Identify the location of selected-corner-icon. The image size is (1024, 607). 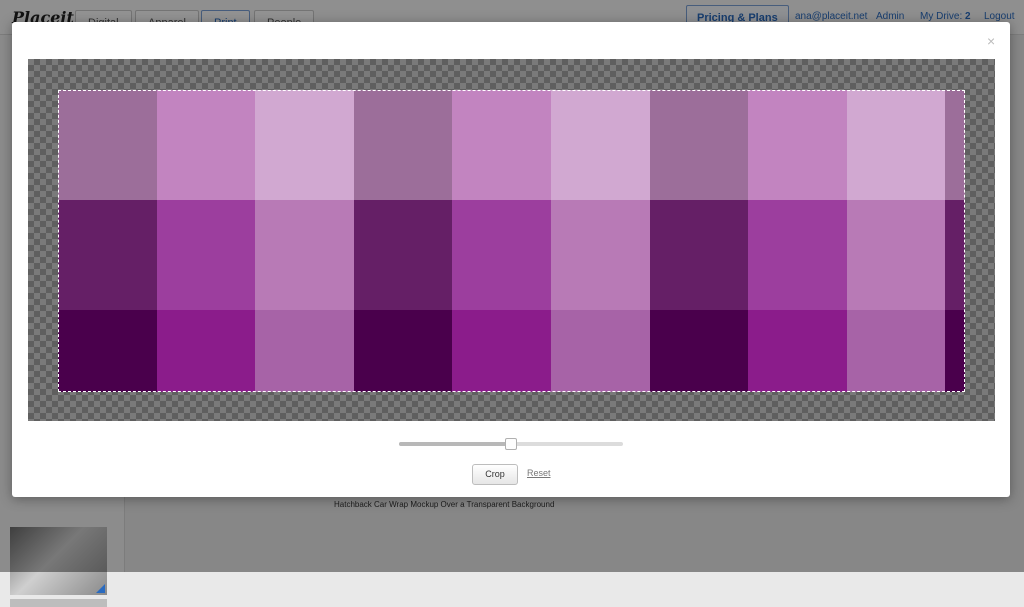
(100, 588).